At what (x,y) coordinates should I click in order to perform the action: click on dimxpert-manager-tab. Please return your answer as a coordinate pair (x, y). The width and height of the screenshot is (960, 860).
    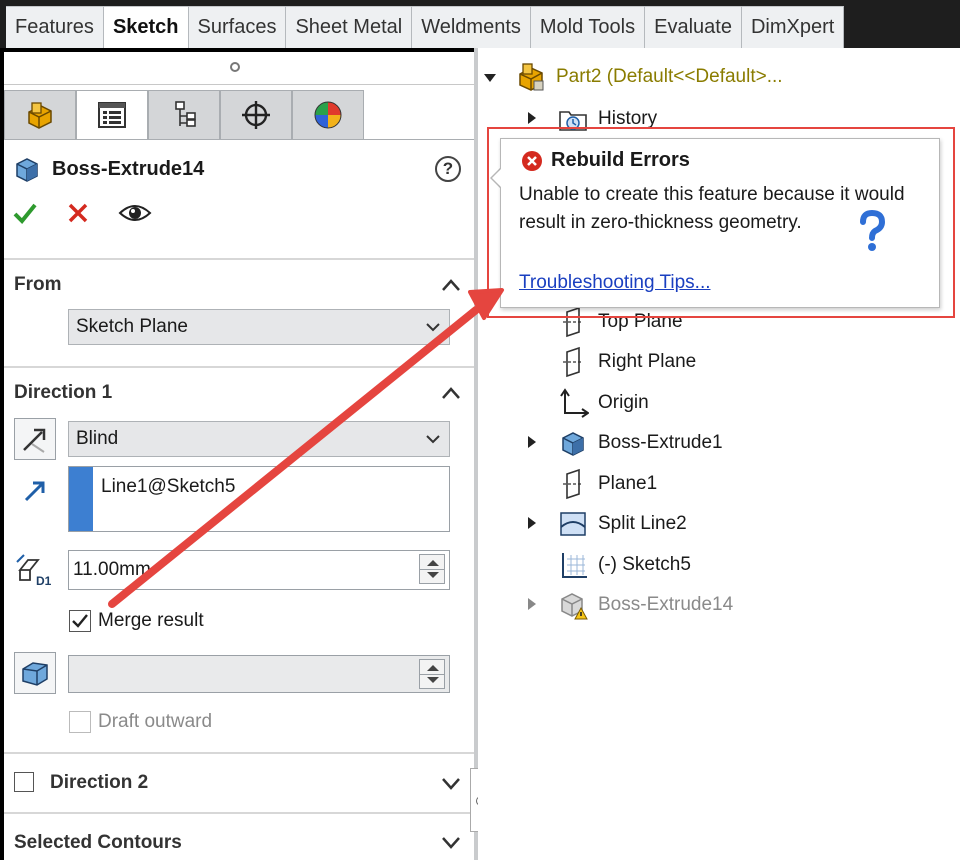
    Looking at the image, I should click on (256, 115).